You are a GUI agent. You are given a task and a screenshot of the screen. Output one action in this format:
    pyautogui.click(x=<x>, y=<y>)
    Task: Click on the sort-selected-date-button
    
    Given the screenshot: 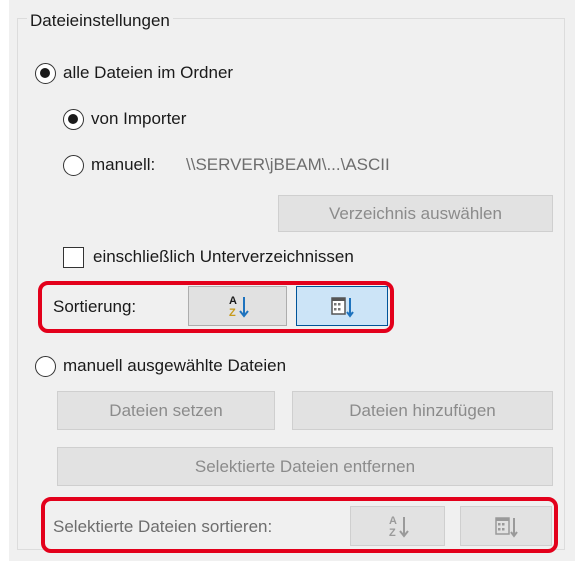 What is the action you would take?
    pyautogui.click(x=506, y=526)
    